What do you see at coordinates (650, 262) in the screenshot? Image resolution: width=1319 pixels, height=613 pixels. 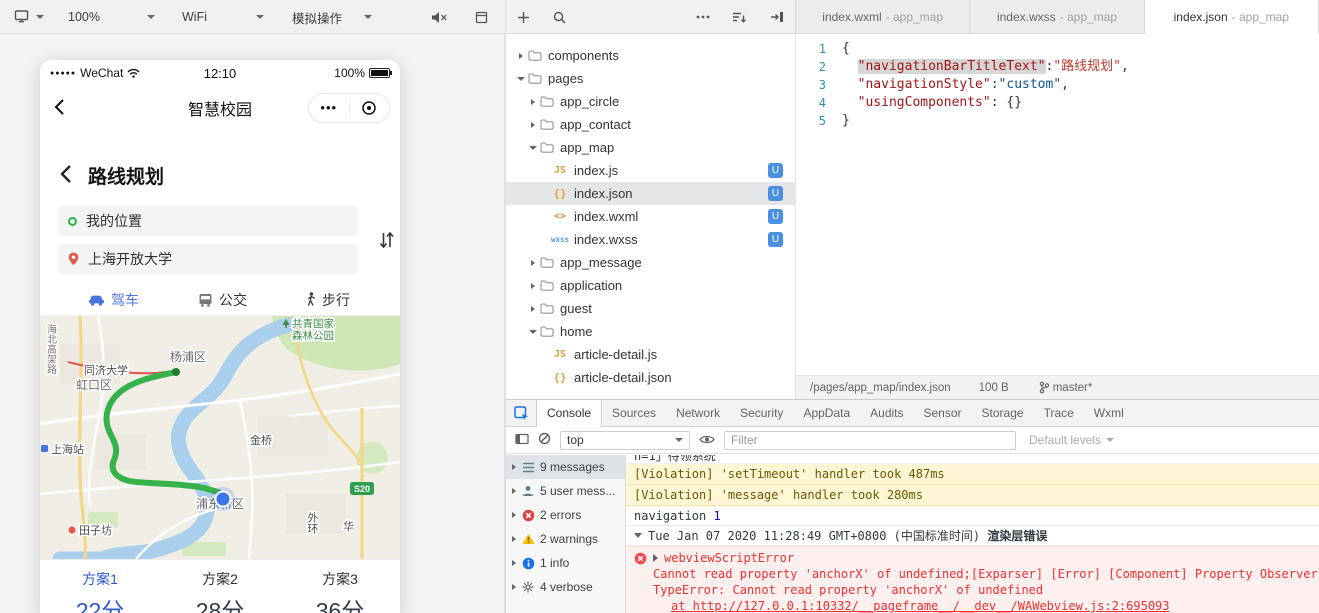 I see `tree-item-app_message: app_message` at bounding box center [650, 262].